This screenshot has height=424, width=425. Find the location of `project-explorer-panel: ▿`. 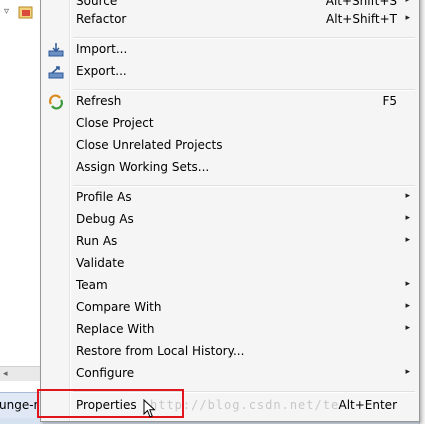

project-explorer-panel: ▿ is located at coordinates (20, 212).